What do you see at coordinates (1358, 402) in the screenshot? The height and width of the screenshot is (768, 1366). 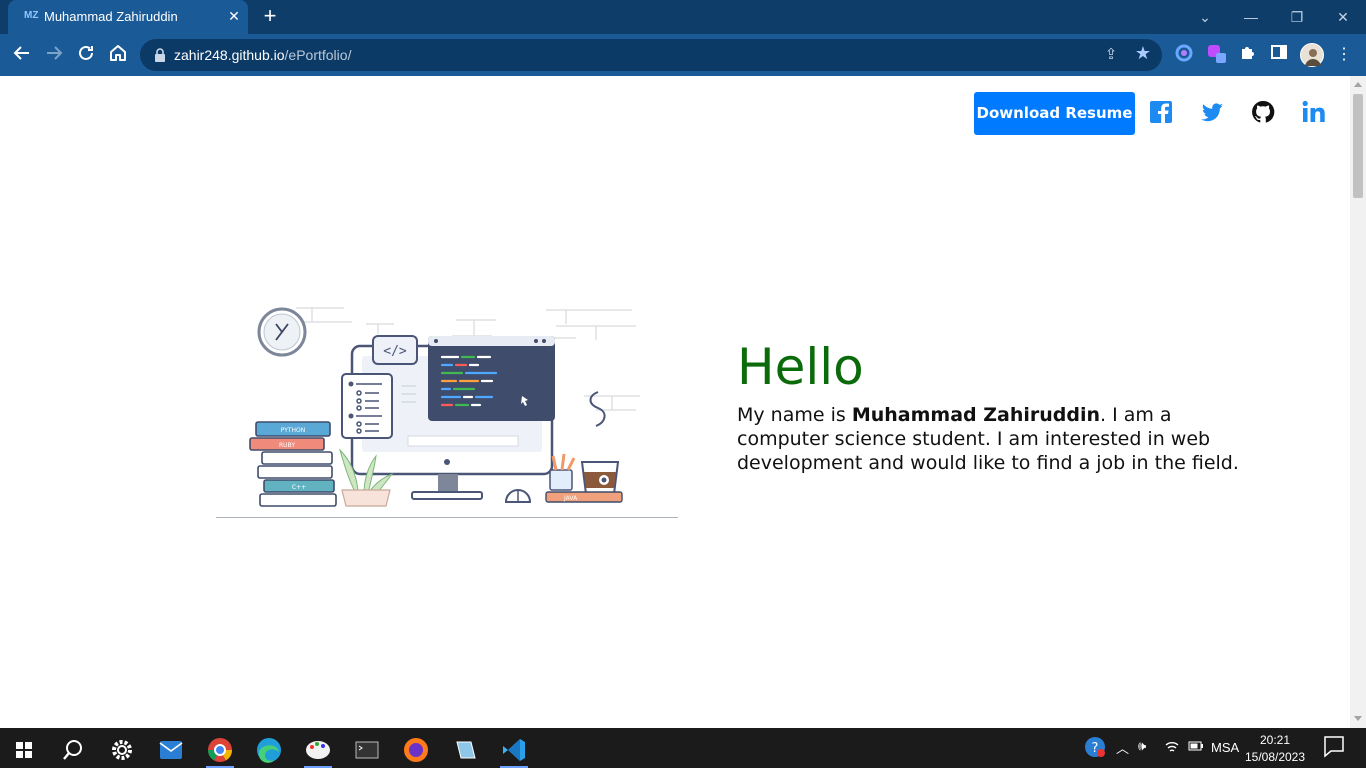 I see `page-scrollbar` at bounding box center [1358, 402].